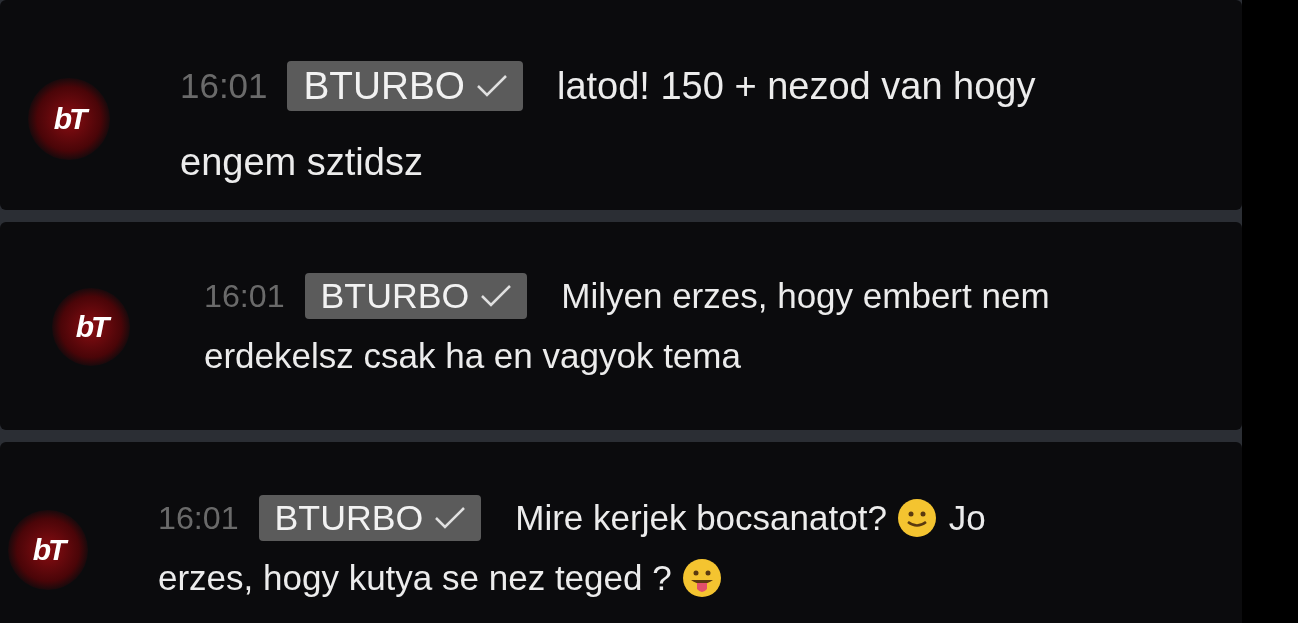  Describe the element at coordinates (701, 518) in the screenshot. I see `message-text: Mire kerjek bocsanatot?` at that location.